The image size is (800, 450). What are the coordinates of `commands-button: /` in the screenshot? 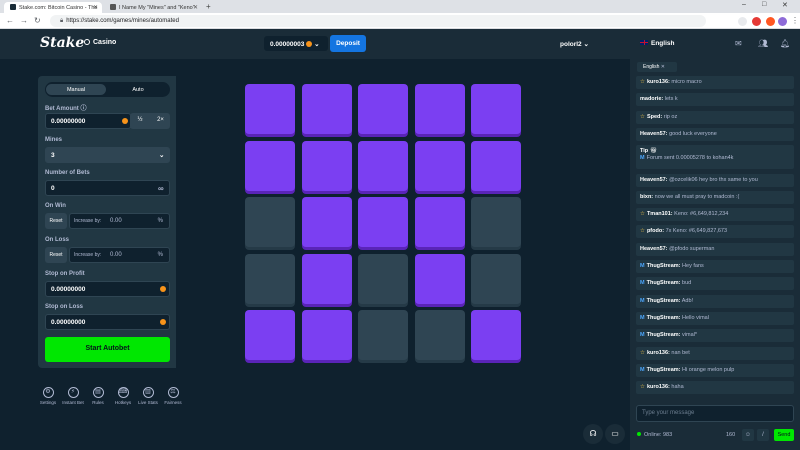 It's located at (763, 435).